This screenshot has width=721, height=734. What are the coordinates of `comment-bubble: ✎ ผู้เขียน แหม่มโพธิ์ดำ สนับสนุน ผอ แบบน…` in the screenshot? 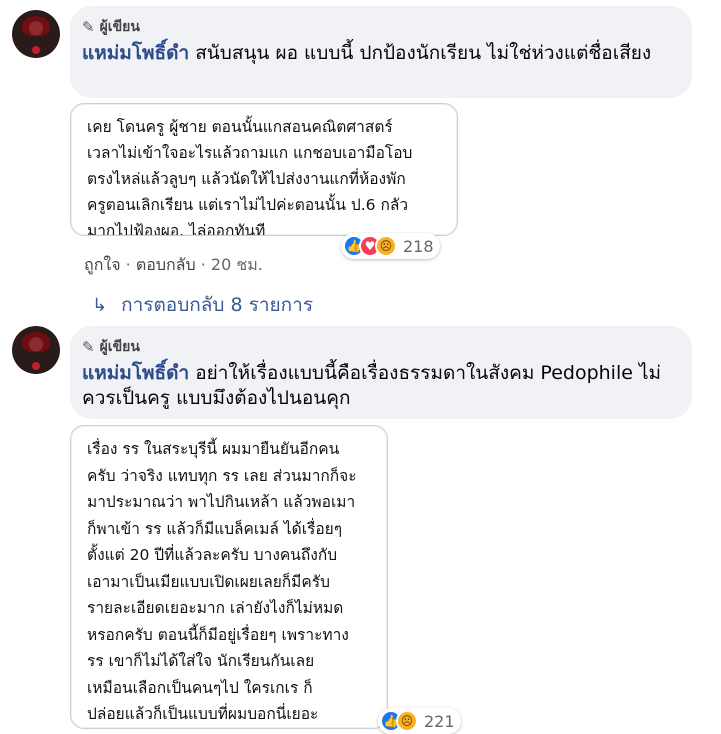 It's located at (381, 52).